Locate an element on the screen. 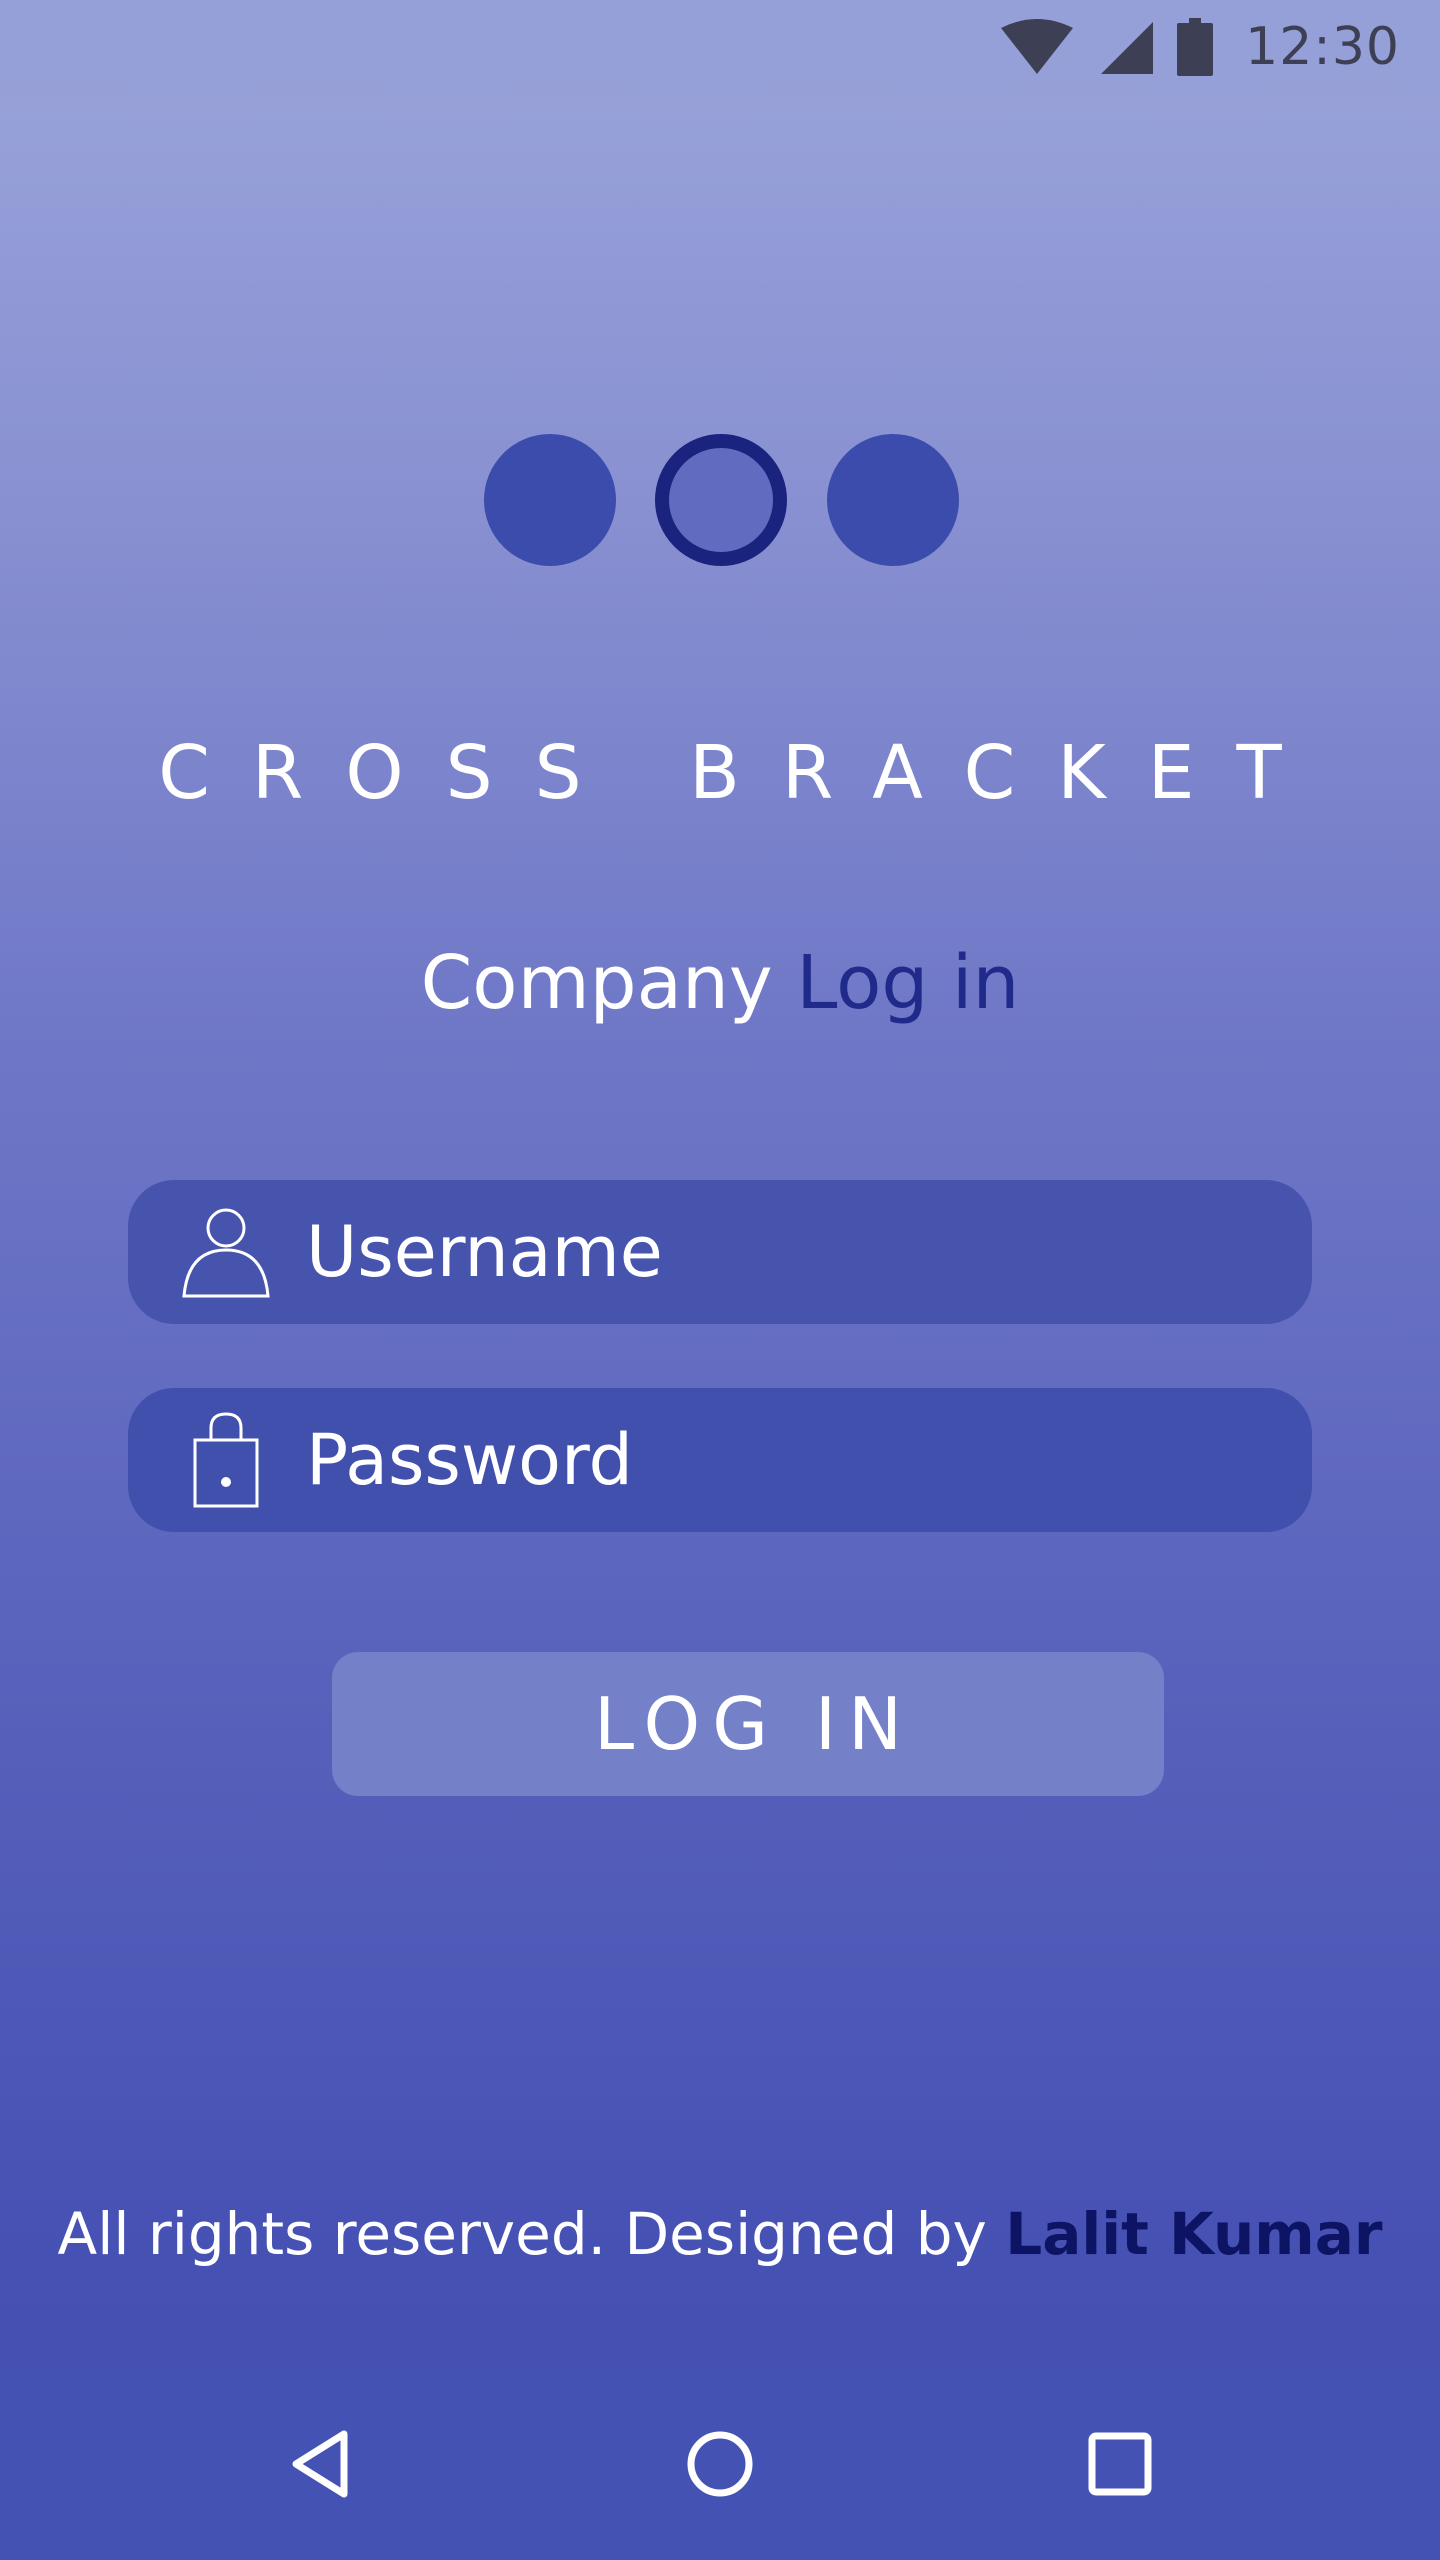 This screenshot has height=2560, width=1440. footer-text: All rights reserved. Designed by is located at coordinates (522, 2234).